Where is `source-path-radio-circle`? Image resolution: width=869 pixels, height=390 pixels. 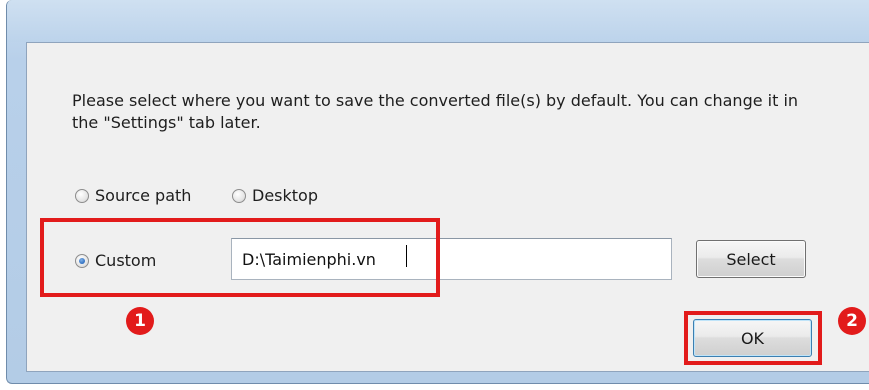 source-path-radio-circle is located at coordinates (82, 195).